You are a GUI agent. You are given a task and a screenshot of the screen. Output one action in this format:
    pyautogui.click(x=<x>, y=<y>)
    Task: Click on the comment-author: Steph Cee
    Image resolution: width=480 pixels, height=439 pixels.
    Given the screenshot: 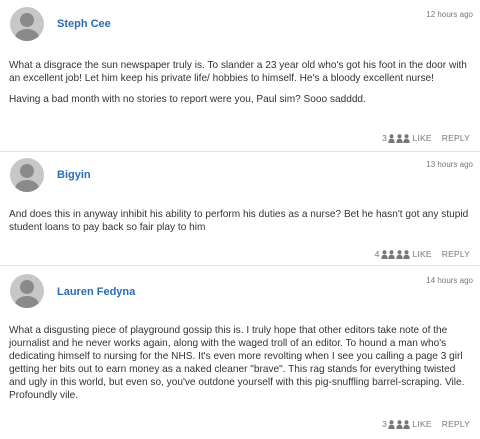 What is the action you would take?
    pyautogui.click(x=84, y=24)
    